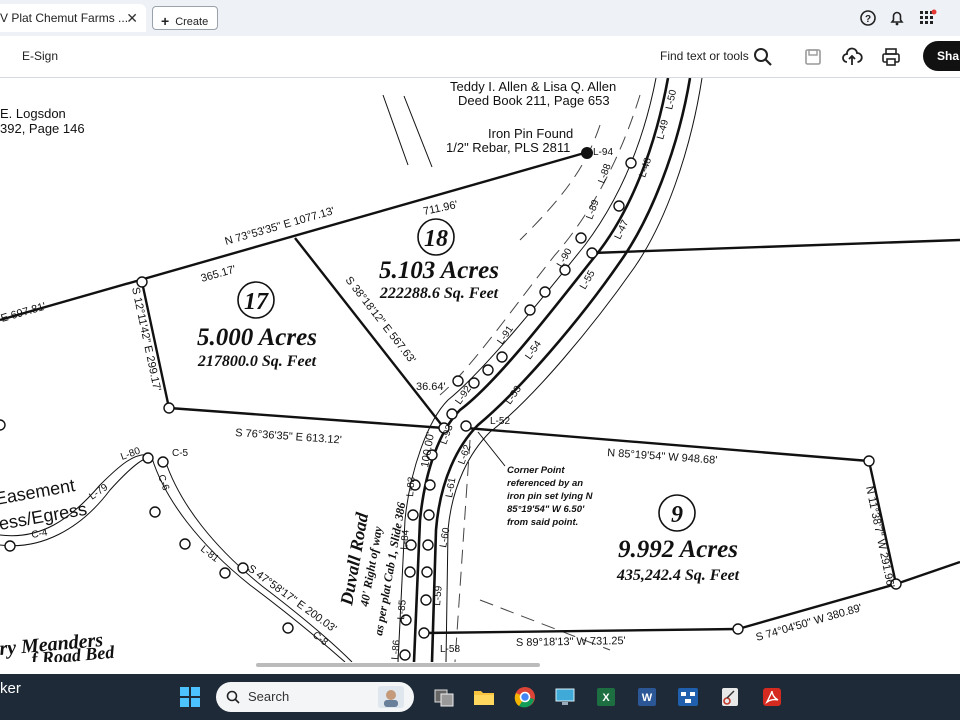  I want to click on excel-icon: X, so click(606, 697).